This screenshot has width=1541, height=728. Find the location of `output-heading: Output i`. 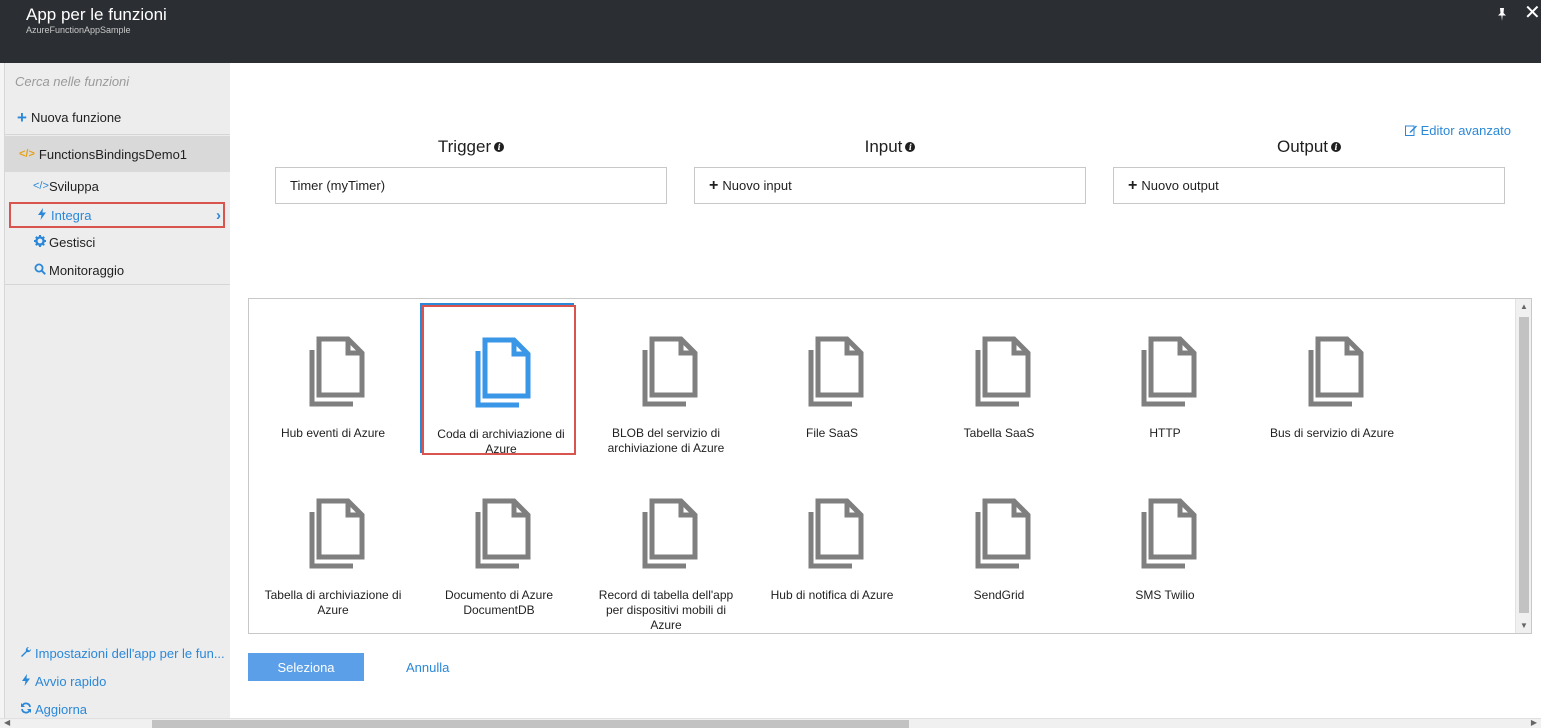

output-heading: Output i is located at coordinates (1309, 147).